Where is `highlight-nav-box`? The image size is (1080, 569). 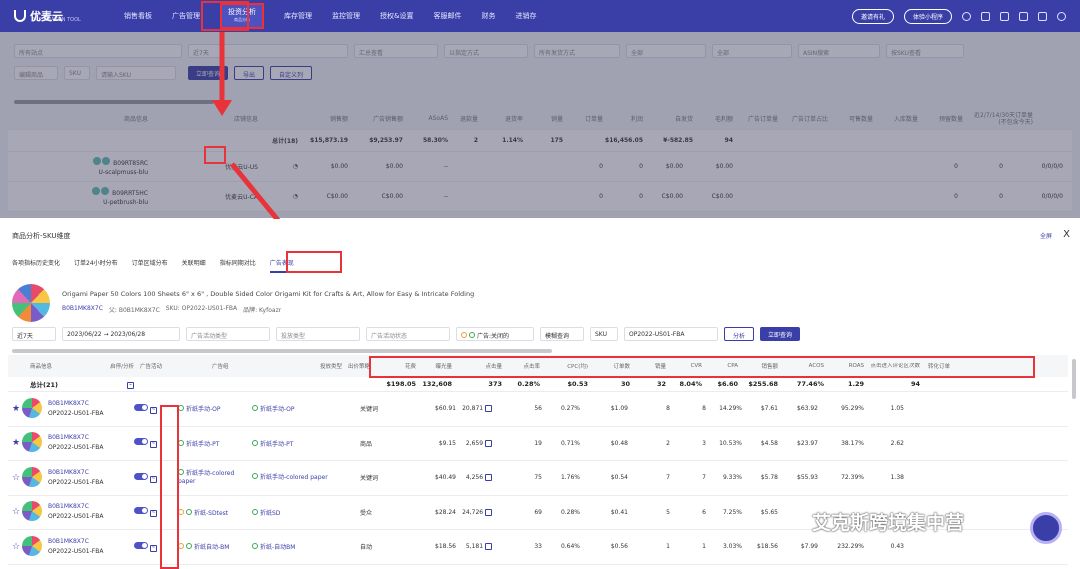
highlight-nav-box is located at coordinates (225, 16).